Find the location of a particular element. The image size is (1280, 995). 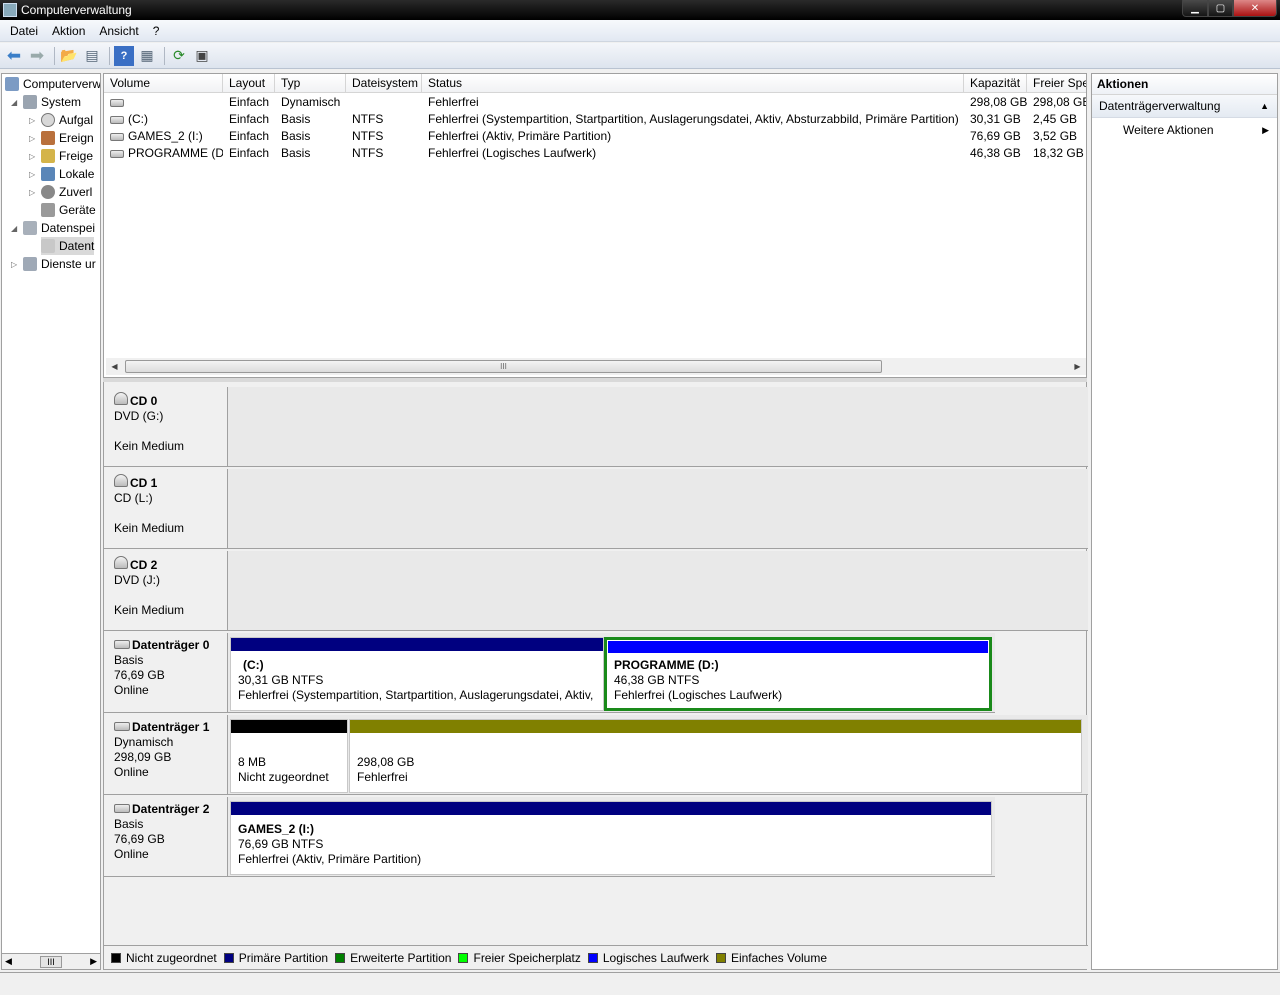

legend-item: Primäre Partition is located at coordinates (275, 958).